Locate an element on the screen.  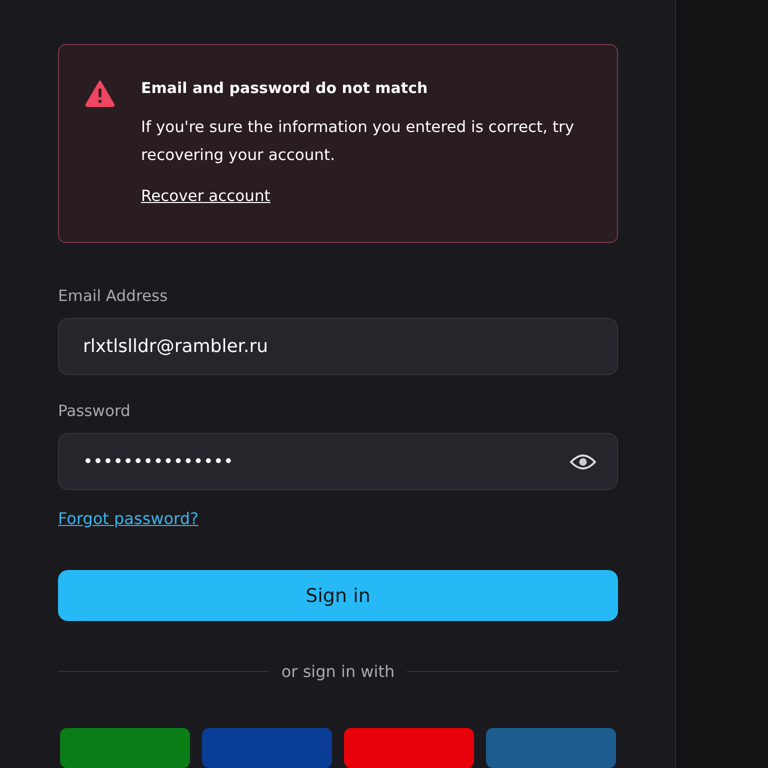
recover-account-link: Recover account is located at coordinates (205, 196).